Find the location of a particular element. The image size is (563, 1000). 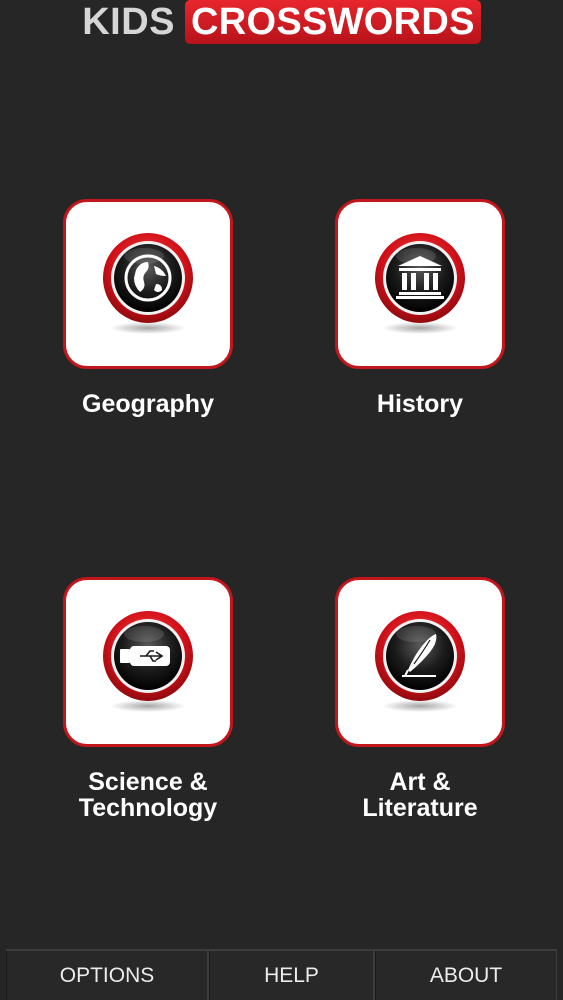

usb-drive-icon is located at coordinates (148, 661).